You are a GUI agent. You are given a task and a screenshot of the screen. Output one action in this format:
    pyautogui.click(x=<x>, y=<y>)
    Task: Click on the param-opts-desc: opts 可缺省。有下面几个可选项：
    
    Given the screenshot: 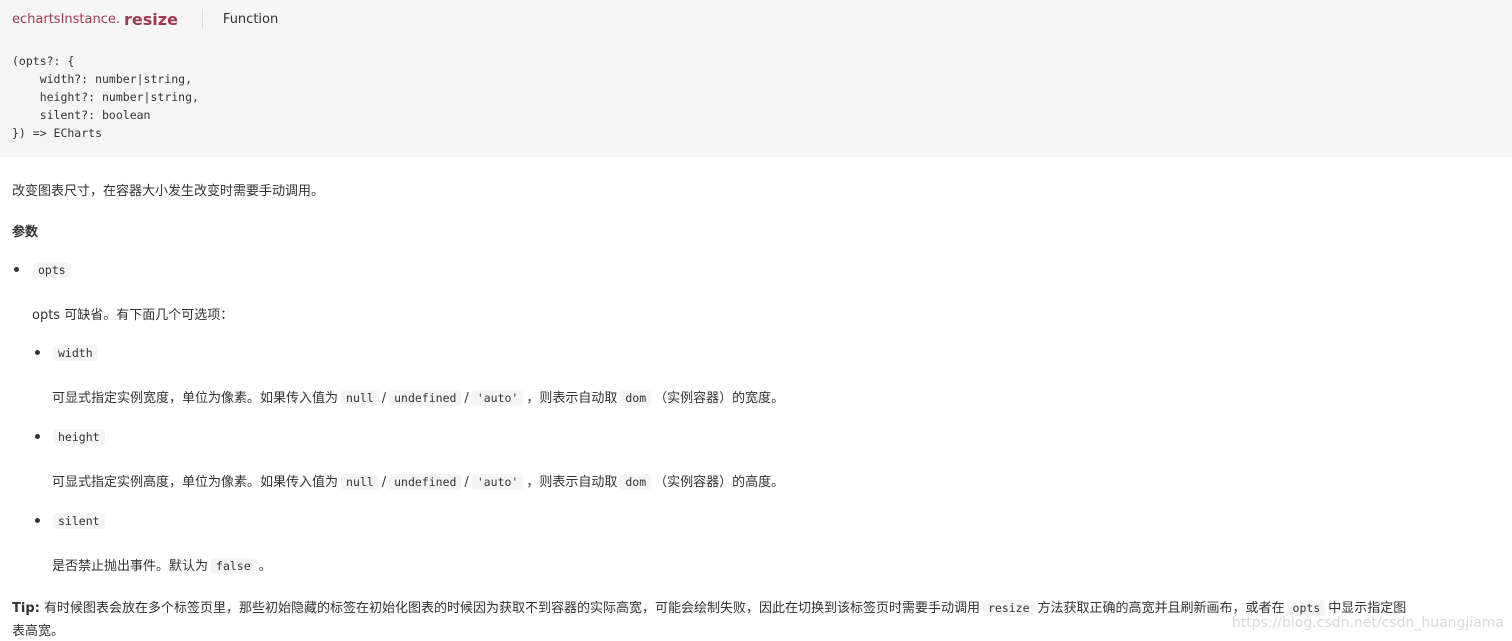 What is the action you would take?
    pyautogui.click(x=133, y=315)
    